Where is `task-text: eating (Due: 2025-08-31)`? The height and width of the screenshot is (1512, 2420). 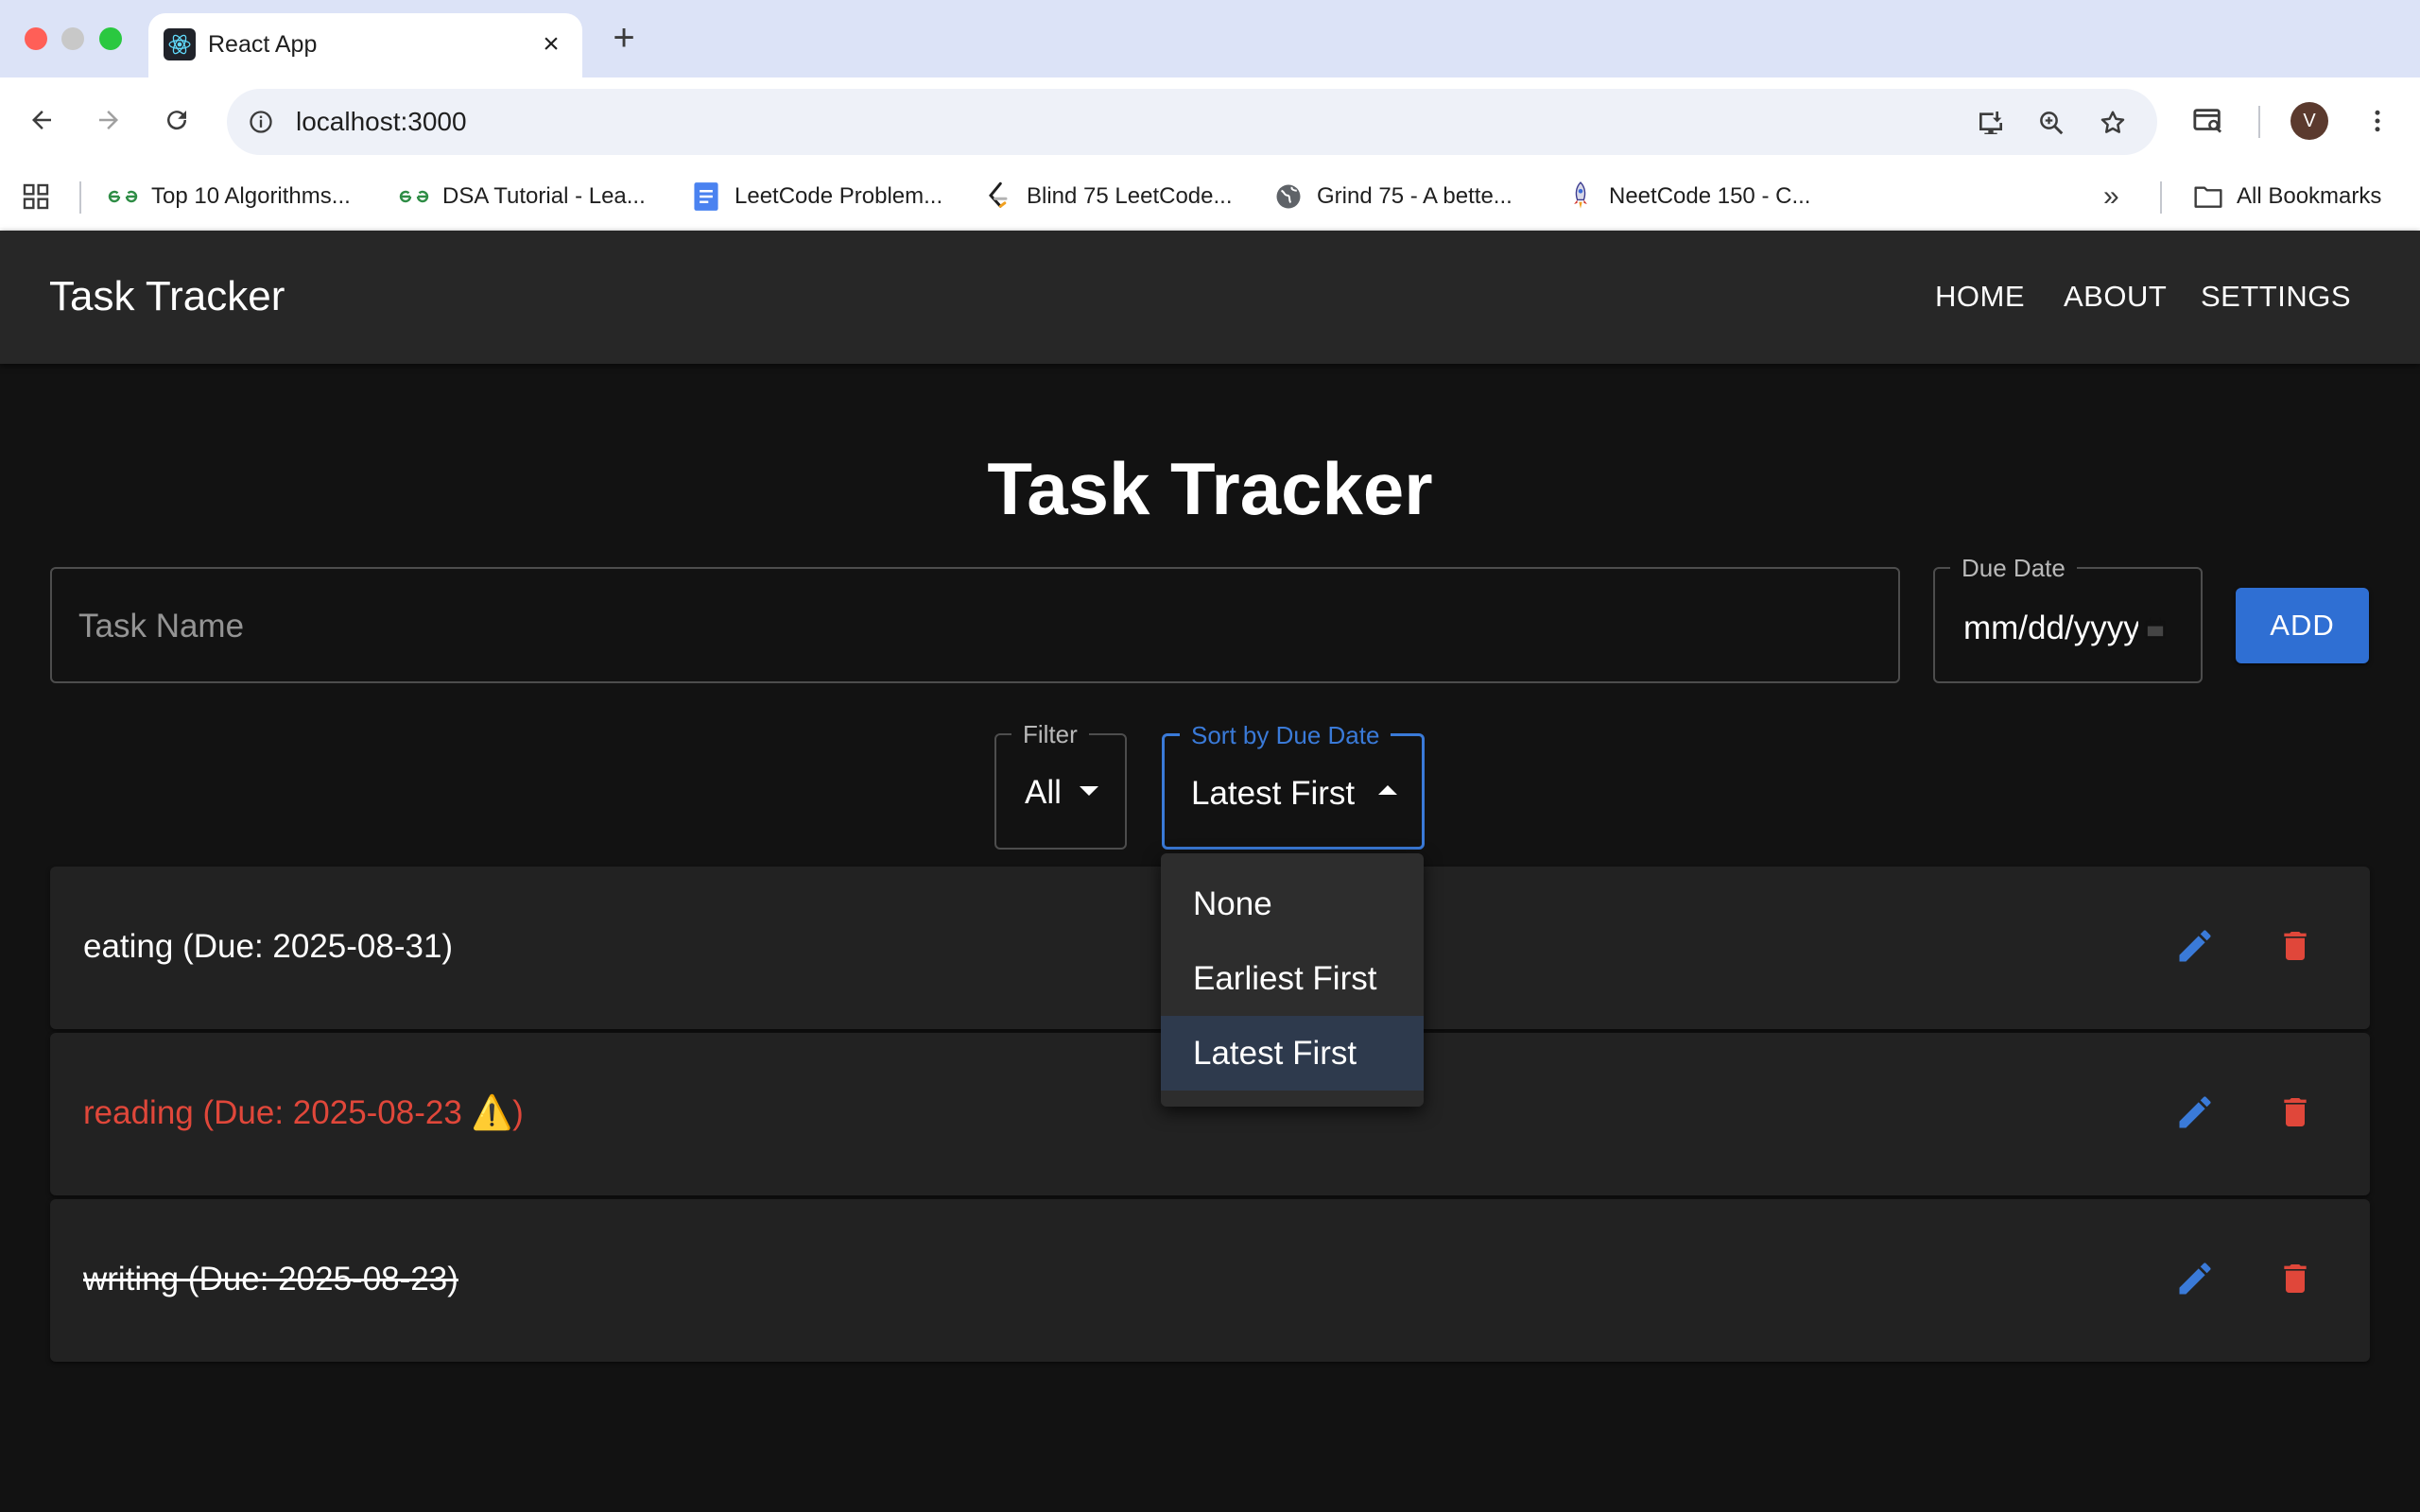
task-text: eating (Due: 2025-08-31) is located at coordinates (268, 947).